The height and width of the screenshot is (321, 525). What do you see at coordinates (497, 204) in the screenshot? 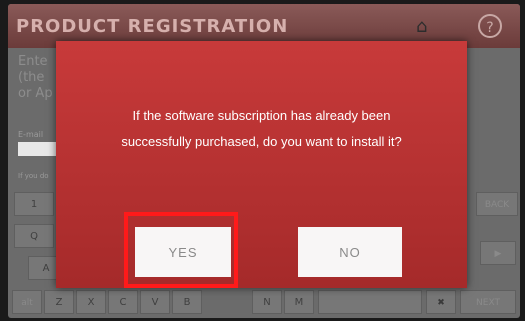
I see `key-back: BACK` at bounding box center [497, 204].